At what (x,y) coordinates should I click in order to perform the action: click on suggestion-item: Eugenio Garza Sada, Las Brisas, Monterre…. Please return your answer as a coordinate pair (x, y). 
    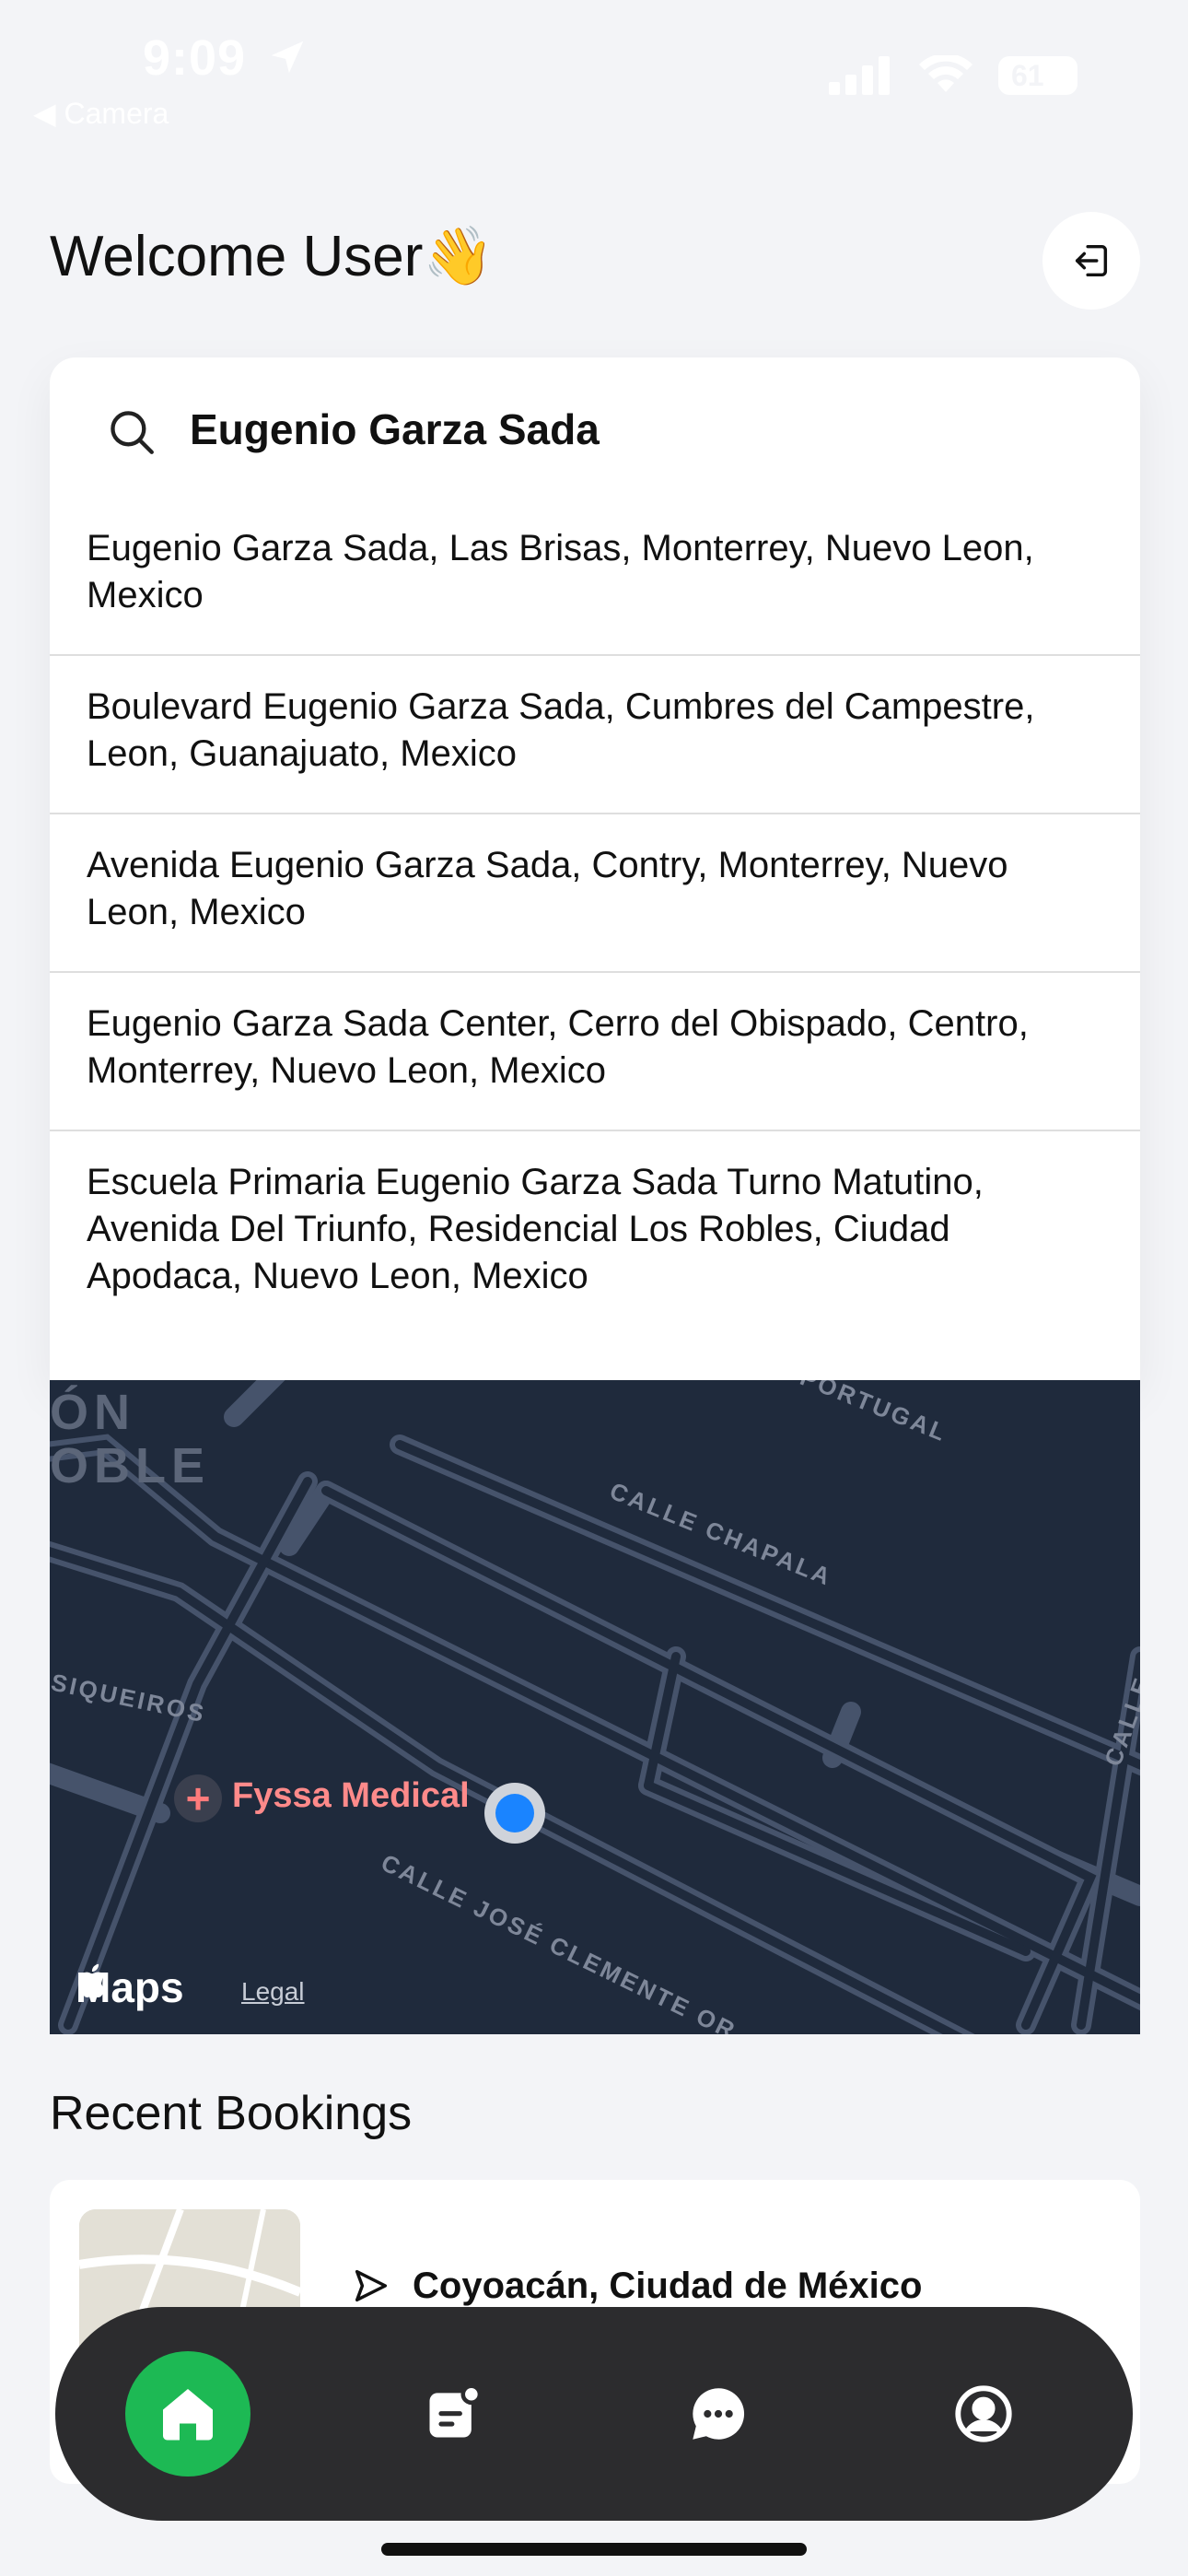
    Looking at the image, I should click on (595, 579).